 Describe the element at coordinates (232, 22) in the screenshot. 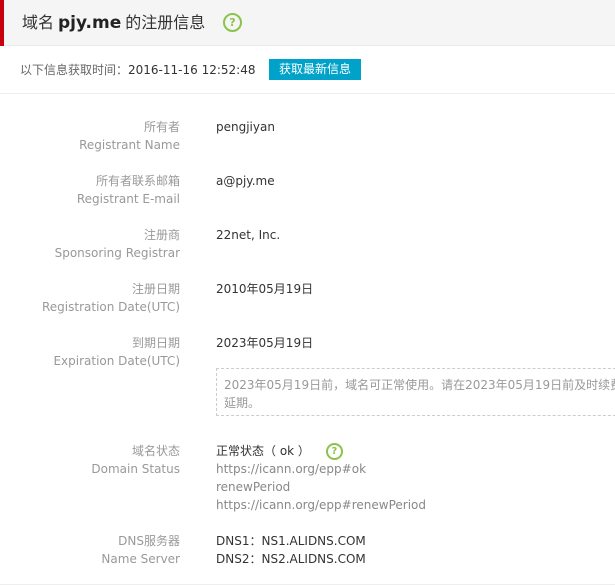

I see `help-icon: ?` at that location.